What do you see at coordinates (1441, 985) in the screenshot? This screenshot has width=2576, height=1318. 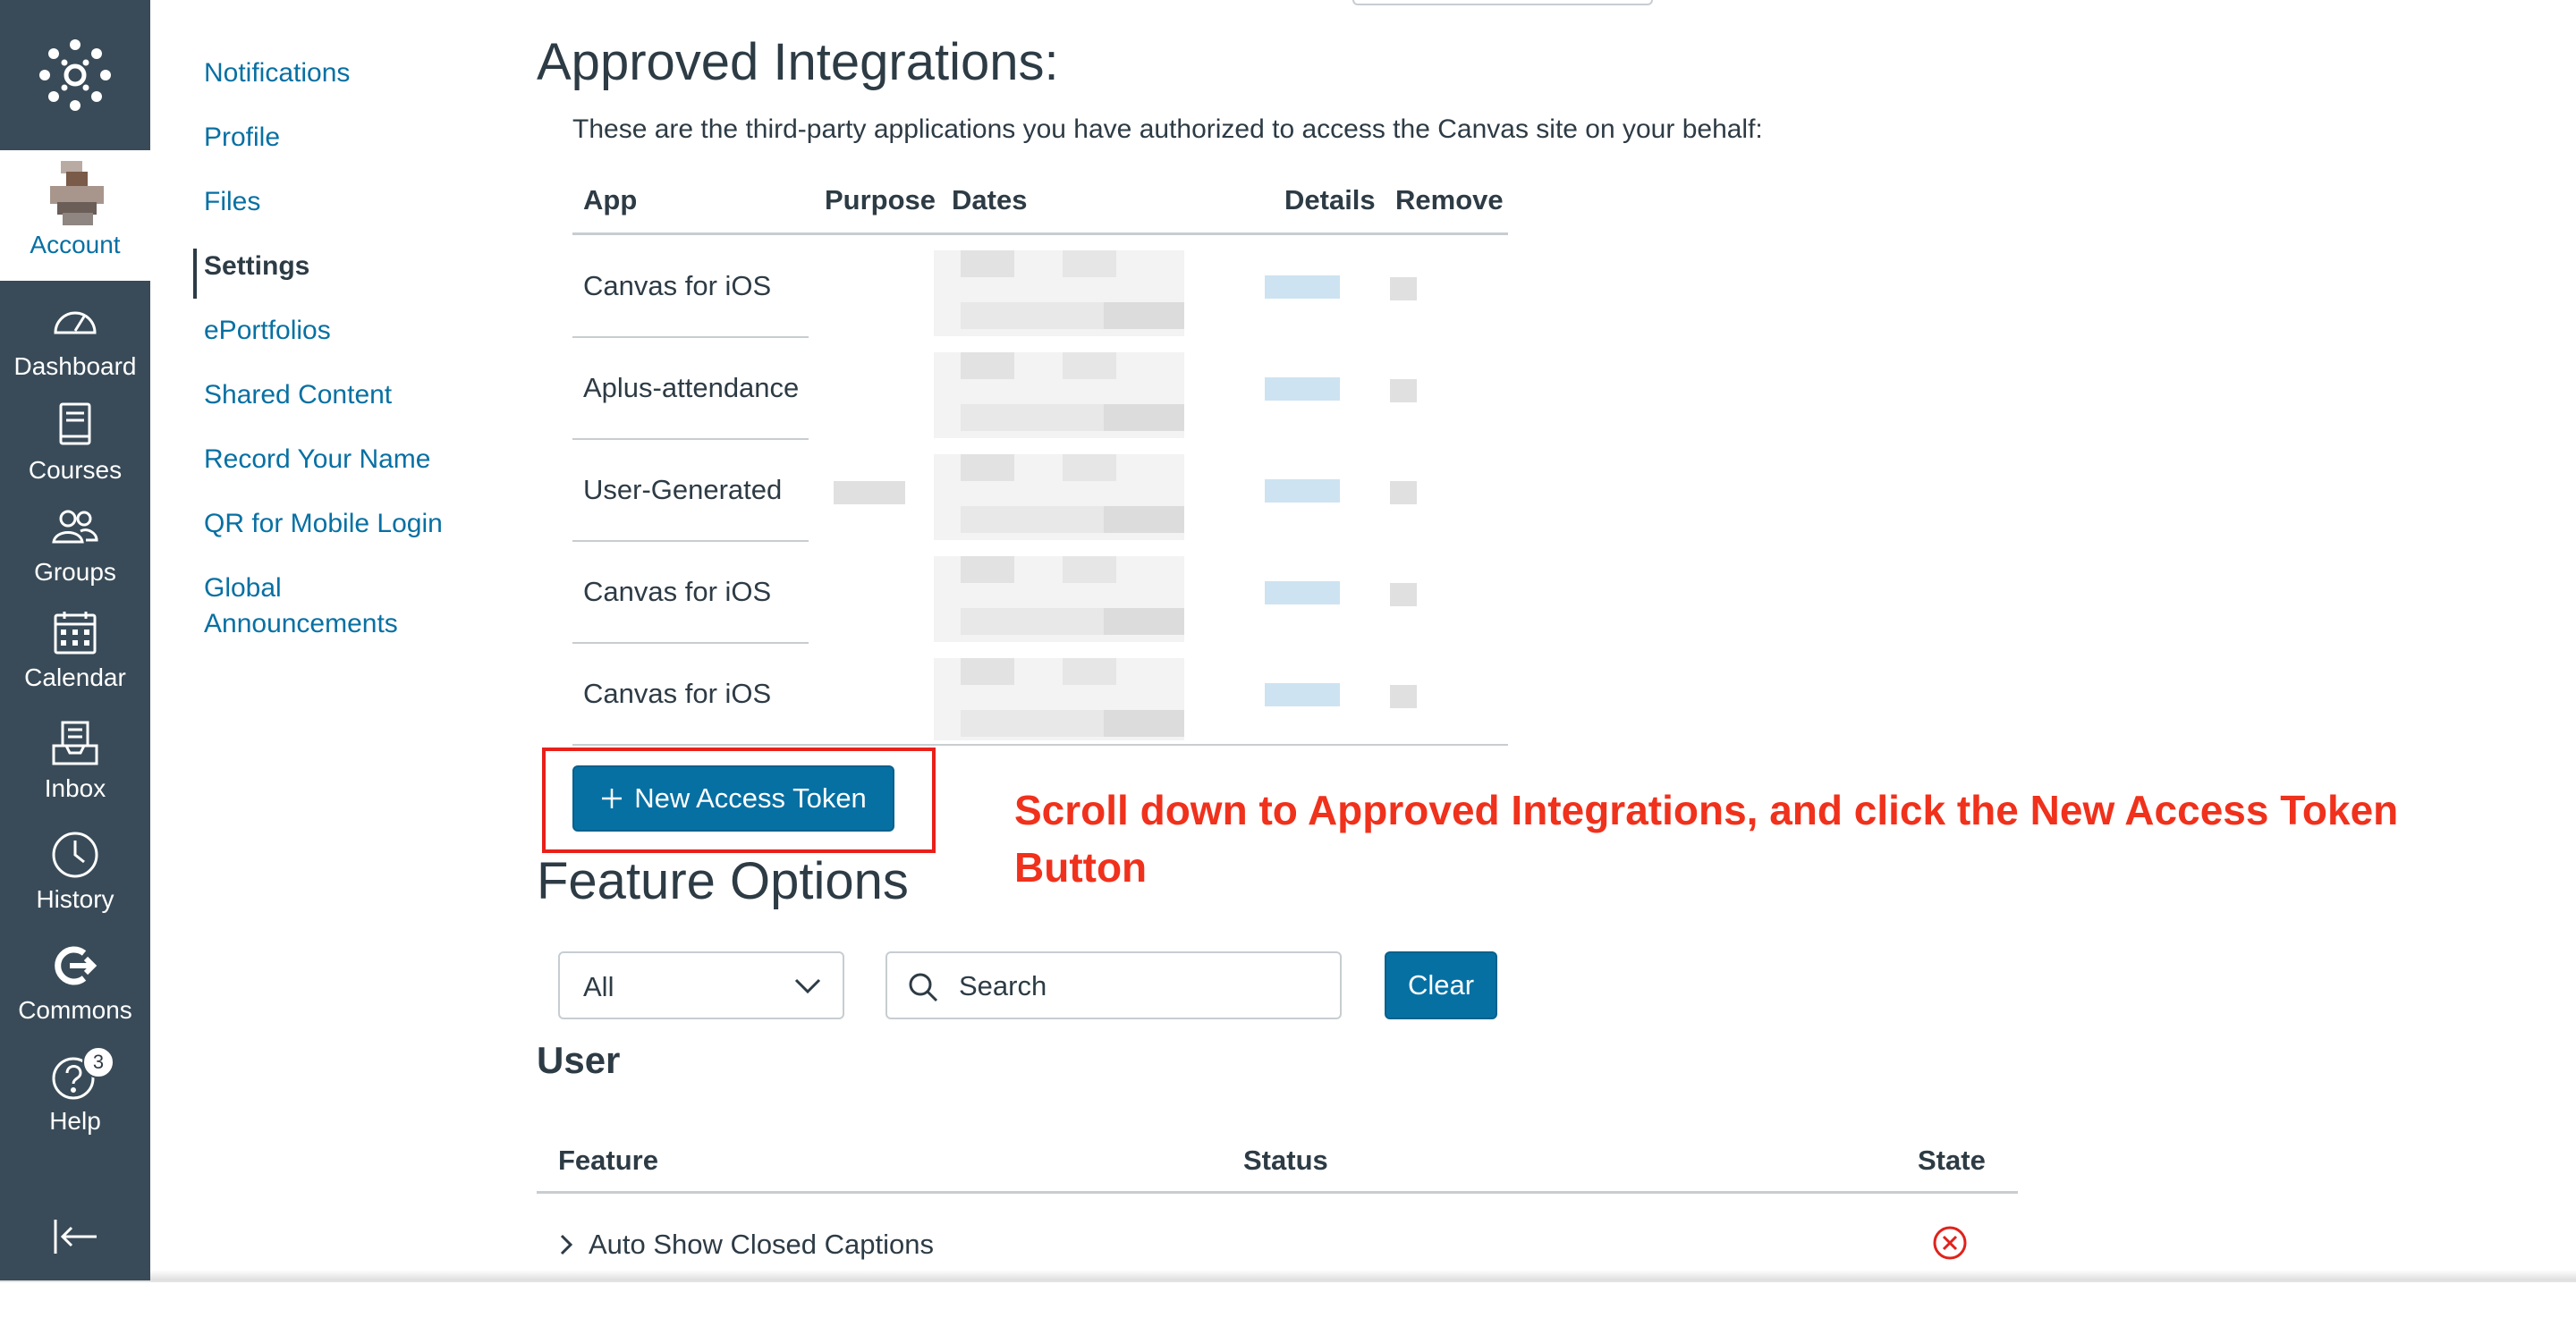 I see `clear-button: Clear` at bounding box center [1441, 985].